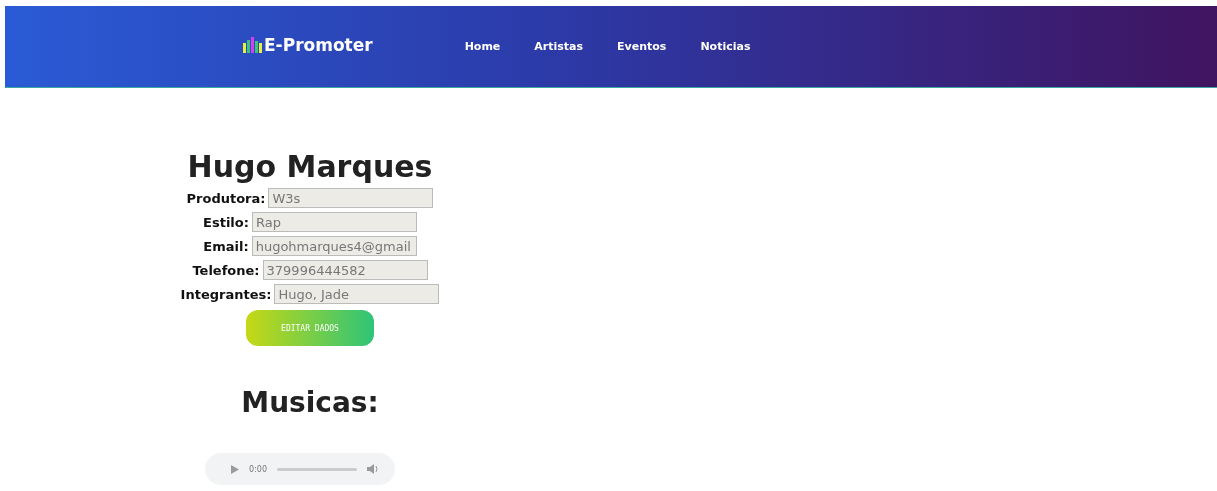 This screenshot has width=1217, height=491. I want to click on section-heading: Musicas:, so click(310, 402).